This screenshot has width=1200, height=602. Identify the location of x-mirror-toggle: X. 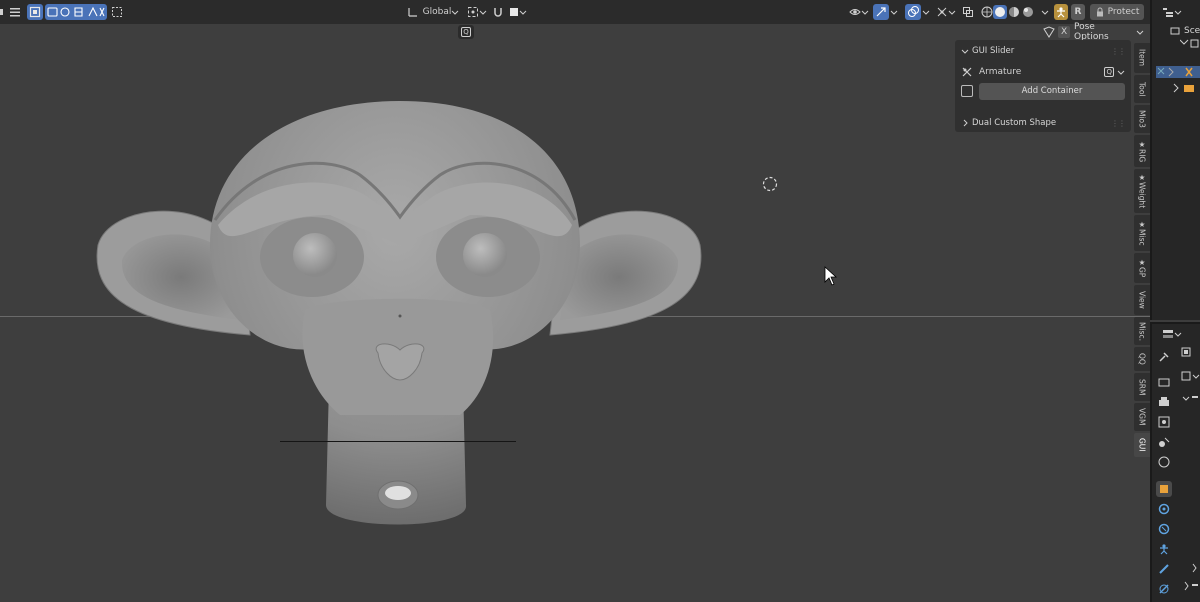
(1064, 32).